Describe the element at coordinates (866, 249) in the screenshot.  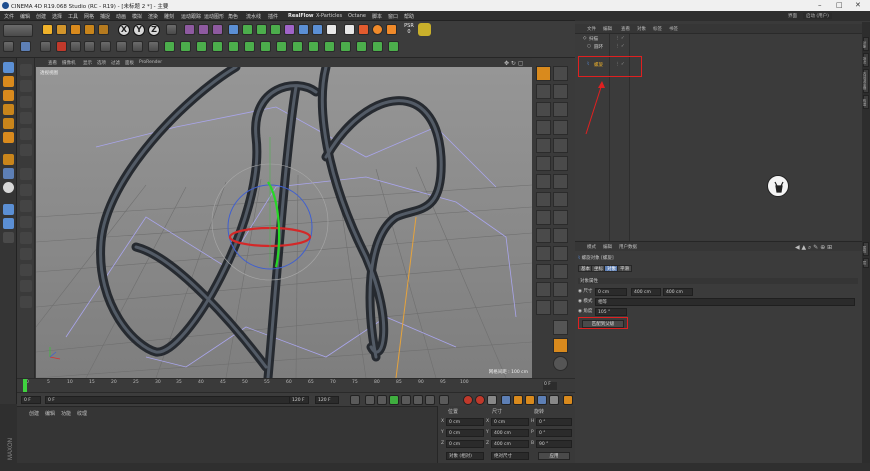
I see `tab-attributes: 属性` at that location.